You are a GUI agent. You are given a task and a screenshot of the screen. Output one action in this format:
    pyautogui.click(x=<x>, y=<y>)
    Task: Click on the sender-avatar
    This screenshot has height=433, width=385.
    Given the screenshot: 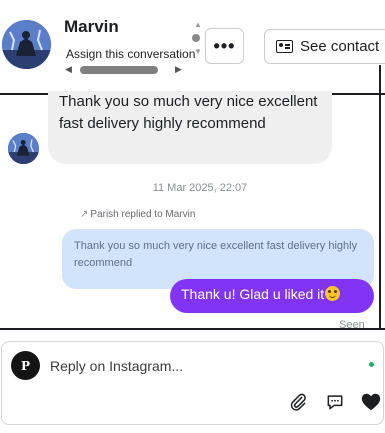 What is the action you would take?
    pyautogui.click(x=23, y=148)
    